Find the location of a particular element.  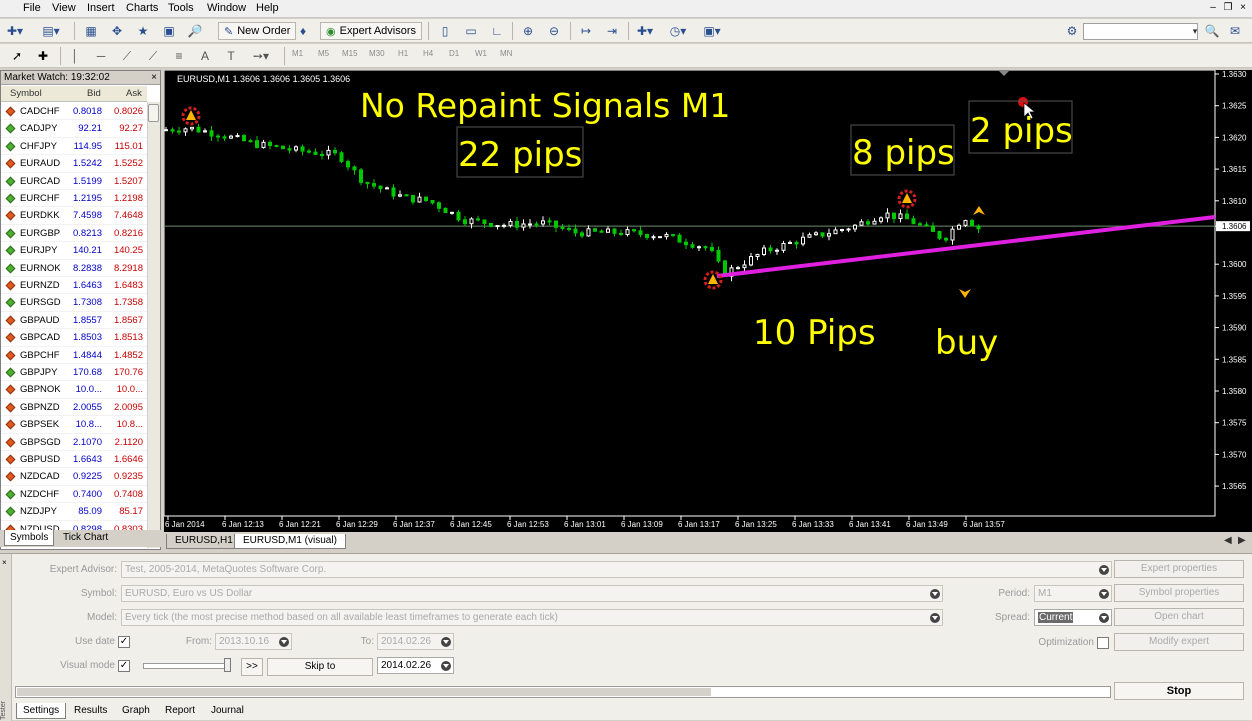

line-chart-icon: ∟ is located at coordinates (497, 31).